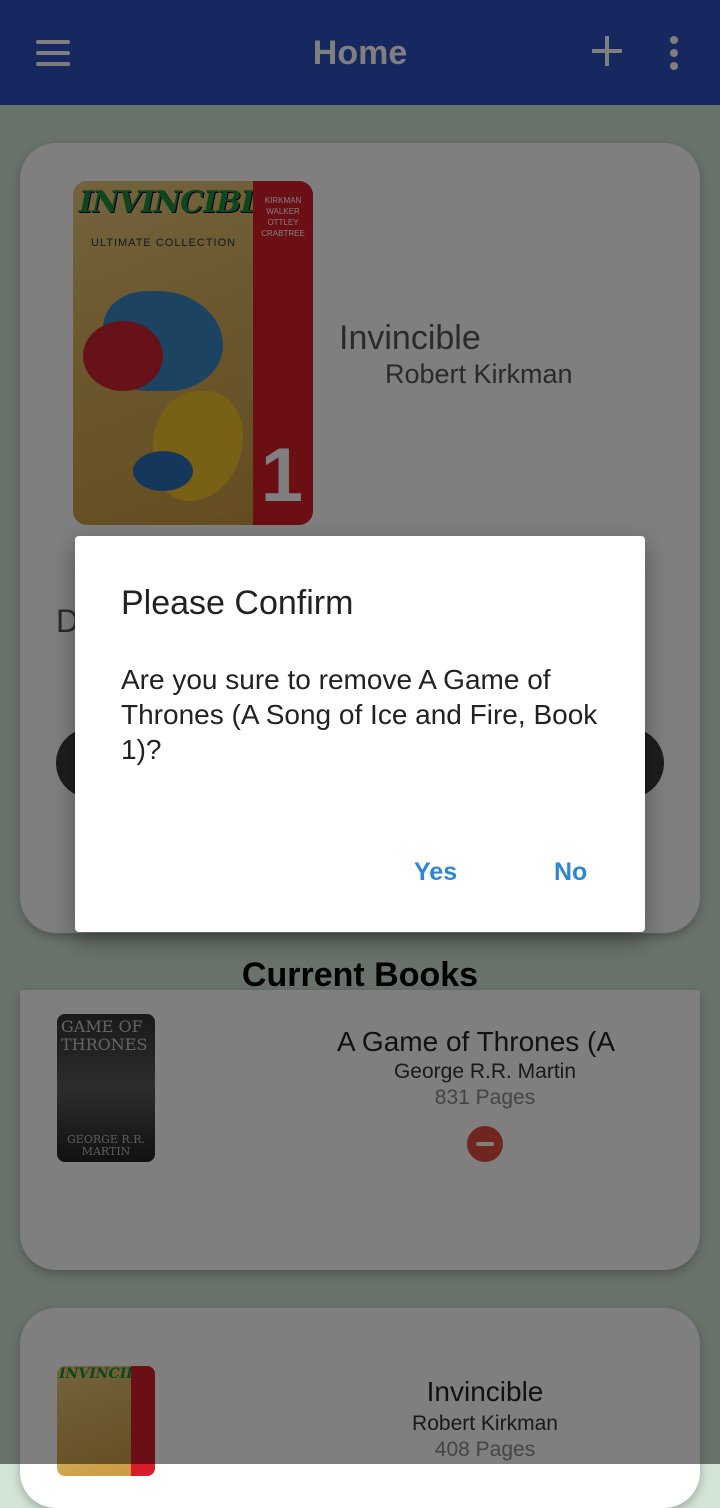 The width and height of the screenshot is (720, 1508). What do you see at coordinates (237, 603) in the screenshot?
I see `dialog-title: Please Confirm` at bounding box center [237, 603].